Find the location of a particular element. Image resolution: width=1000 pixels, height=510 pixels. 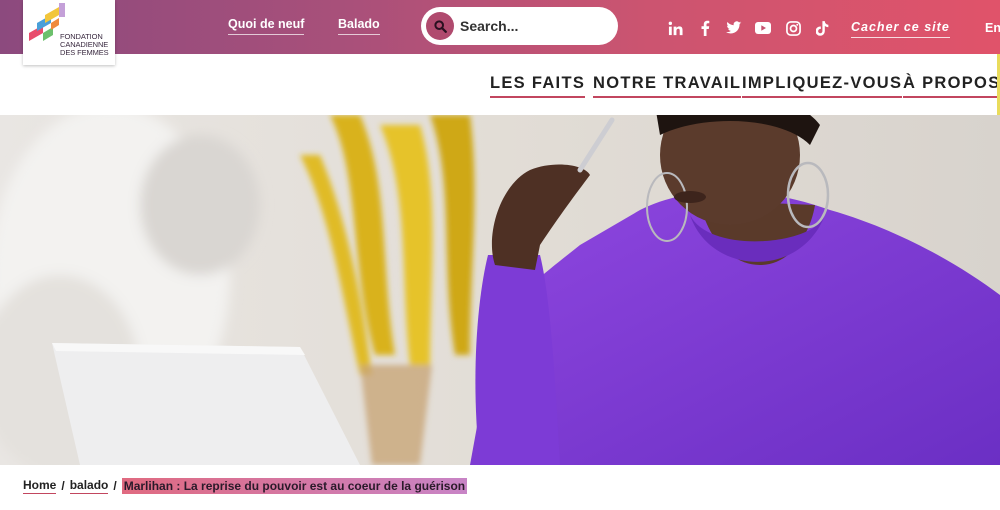

linkedin-icon is located at coordinates (675, 28).